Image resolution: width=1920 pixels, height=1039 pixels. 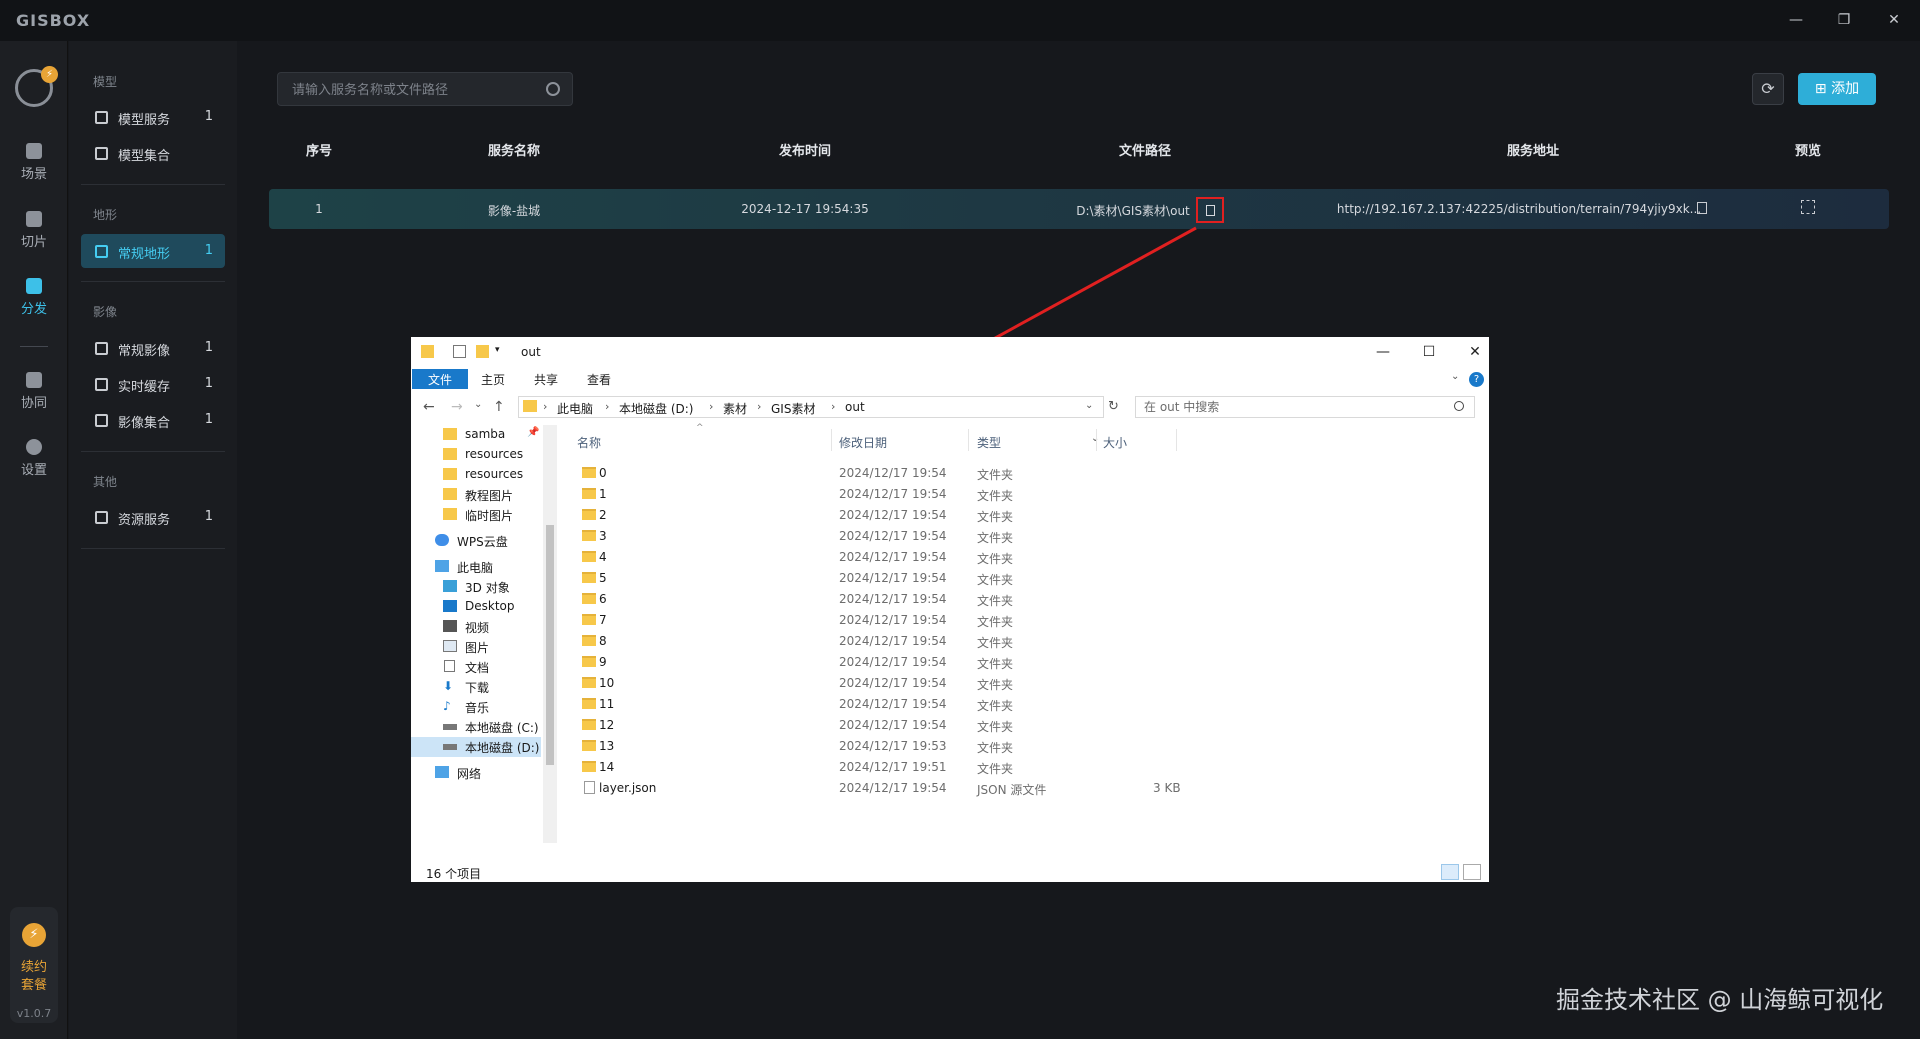 What do you see at coordinates (440, 379) in the screenshot?
I see `tab-file: 文件` at bounding box center [440, 379].